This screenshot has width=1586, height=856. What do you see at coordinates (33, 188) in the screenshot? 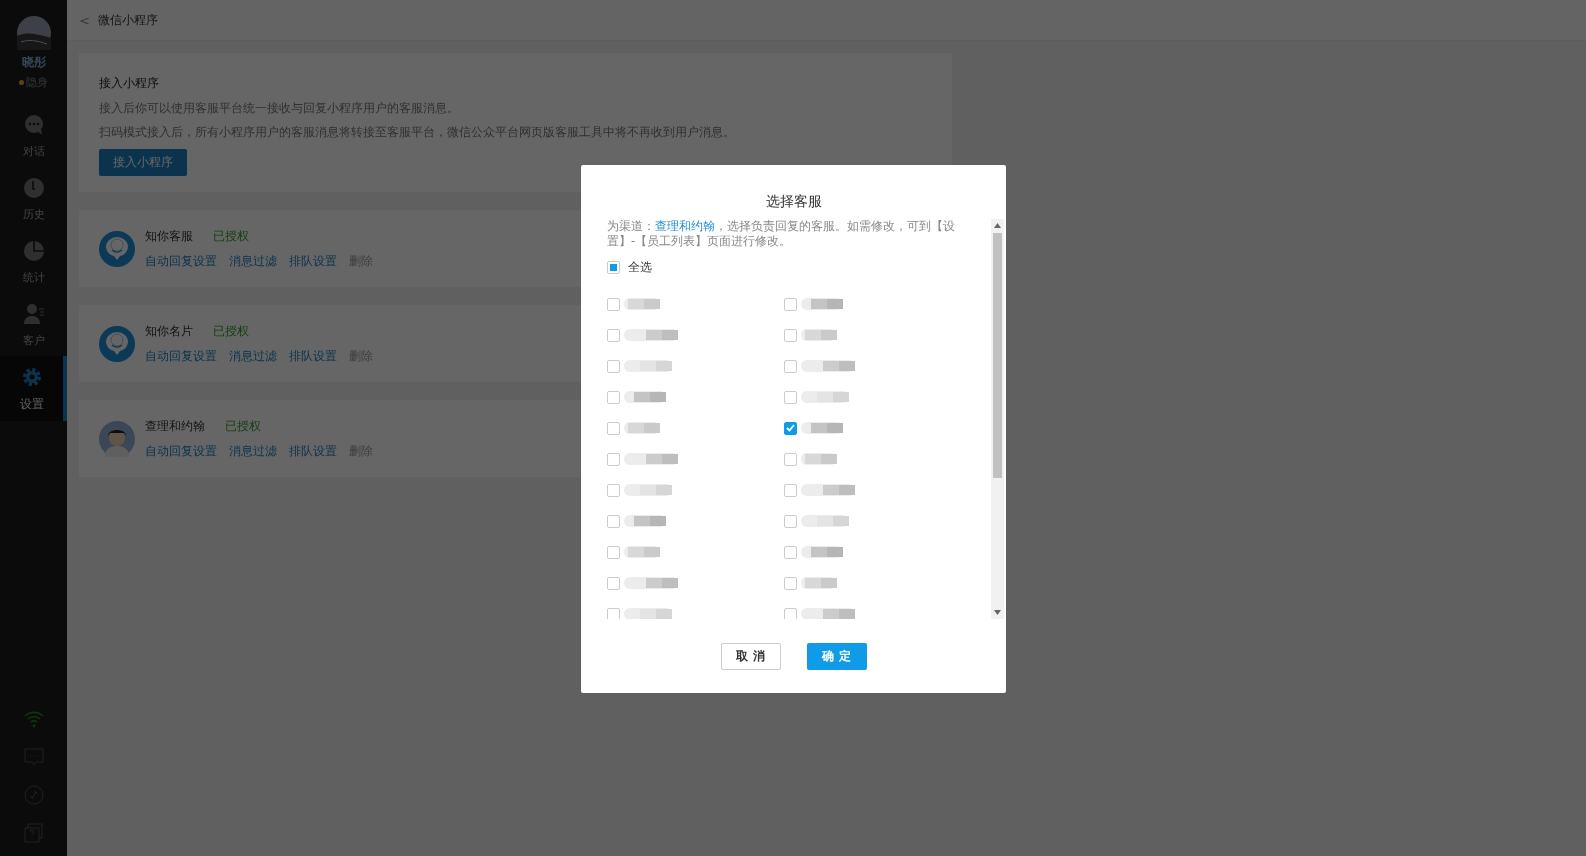
I see `clock-icon` at bounding box center [33, 188].